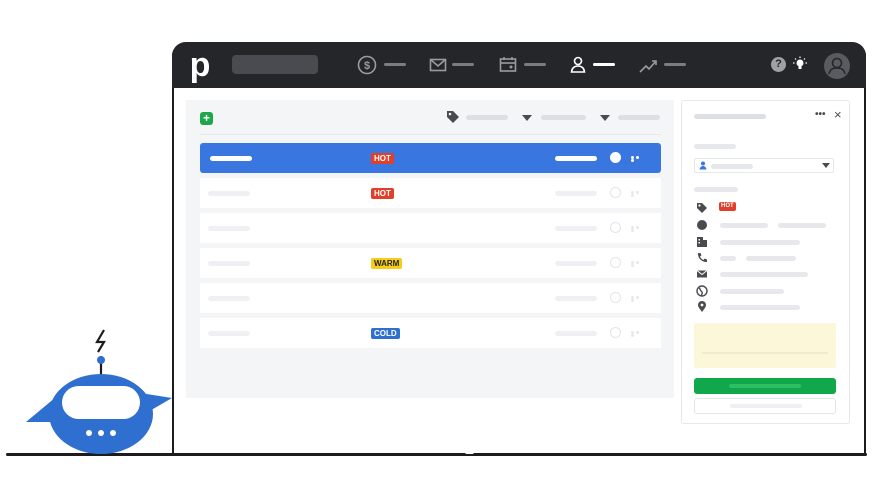 Image resolution: width=876 pixels, height=477 pixels. What do you see at coordinates (639, 117) in the screenshot?
I see `owner-filter-label` at bounding box center [639, 117].